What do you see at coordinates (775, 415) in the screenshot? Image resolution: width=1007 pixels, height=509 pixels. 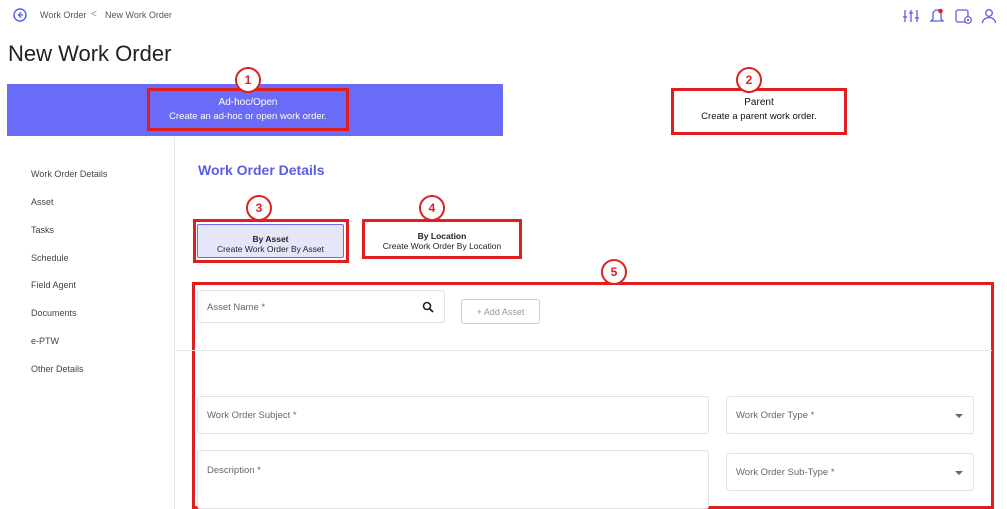 I see `type-placeholder: Work Order Type *` at bounding box center [775, 415].